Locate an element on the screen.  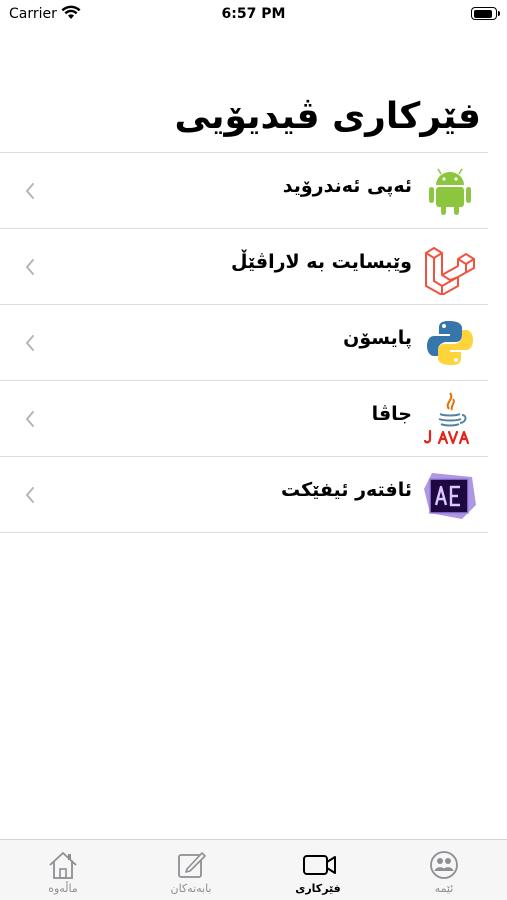
android-icon is located at coordinates (450, 191).